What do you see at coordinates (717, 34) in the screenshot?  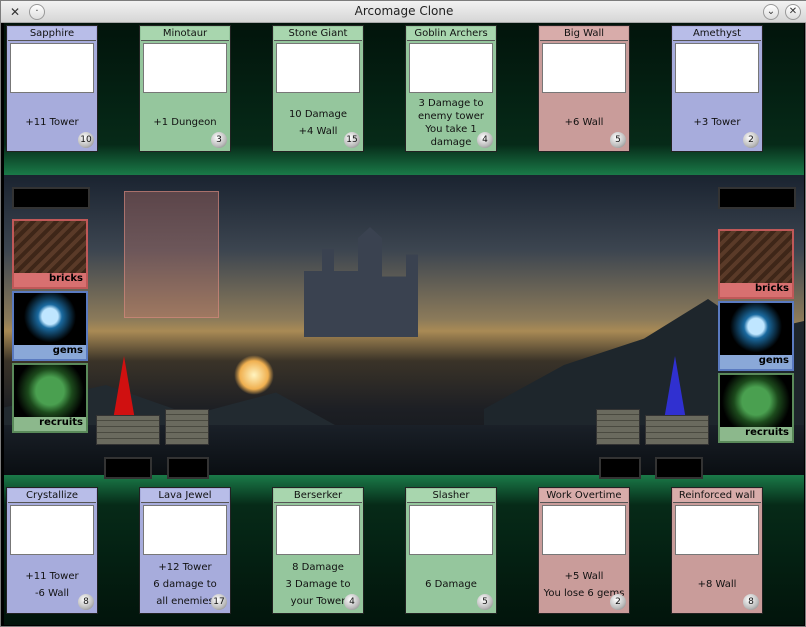 I see `card-name: Amethyst` at bounding box center [717, 34].